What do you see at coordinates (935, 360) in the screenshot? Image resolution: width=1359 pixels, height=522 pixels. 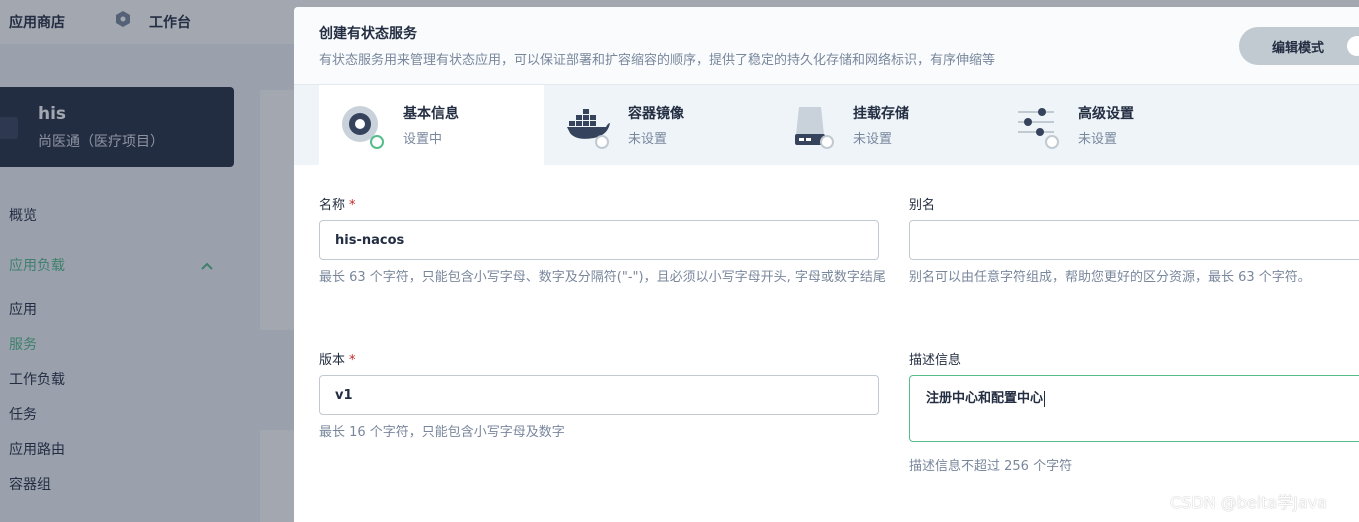 I see `description-field-label: 描述信息` at bounding box center [935, 360].